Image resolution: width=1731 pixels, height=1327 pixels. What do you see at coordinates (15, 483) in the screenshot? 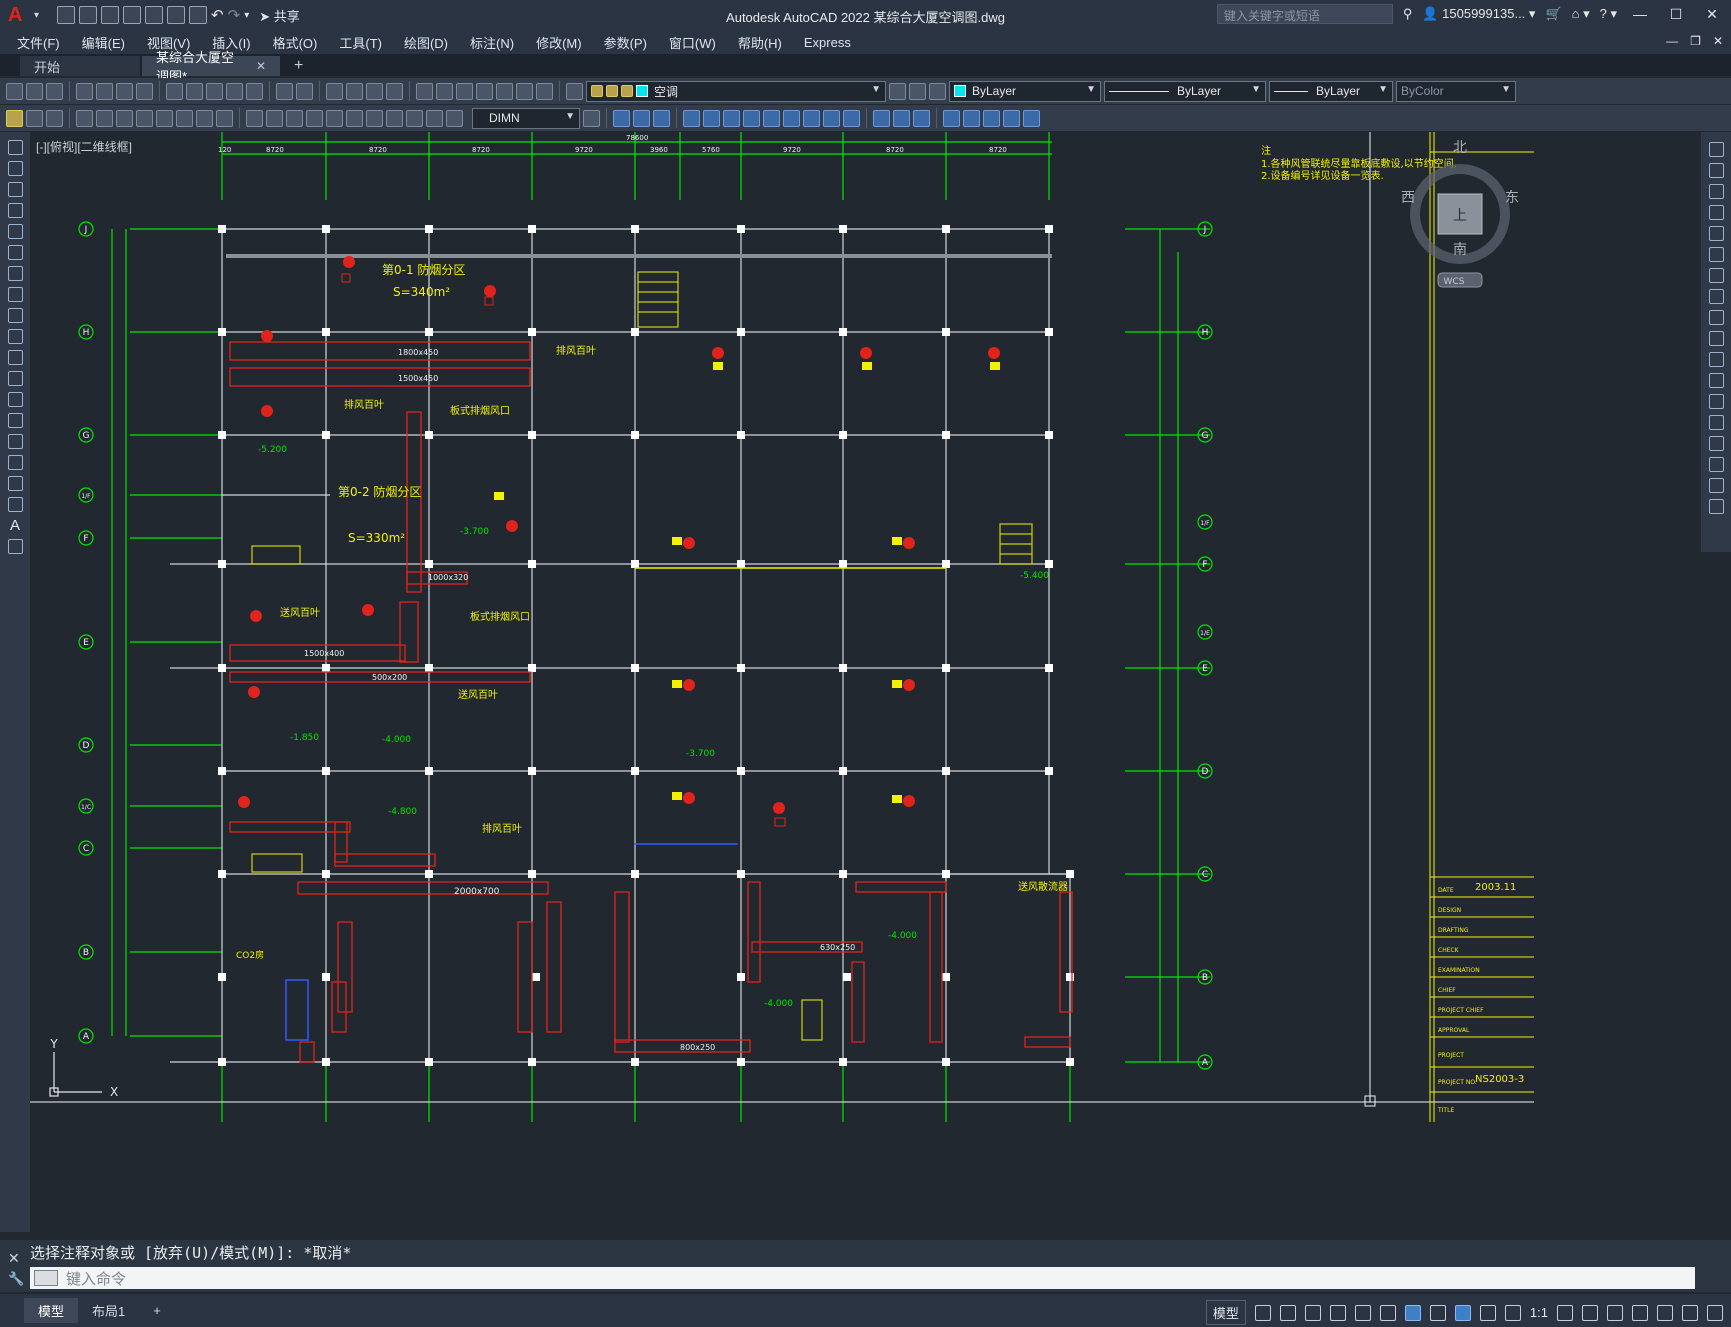
I see `region-icon` at bounding box center [15, 483].